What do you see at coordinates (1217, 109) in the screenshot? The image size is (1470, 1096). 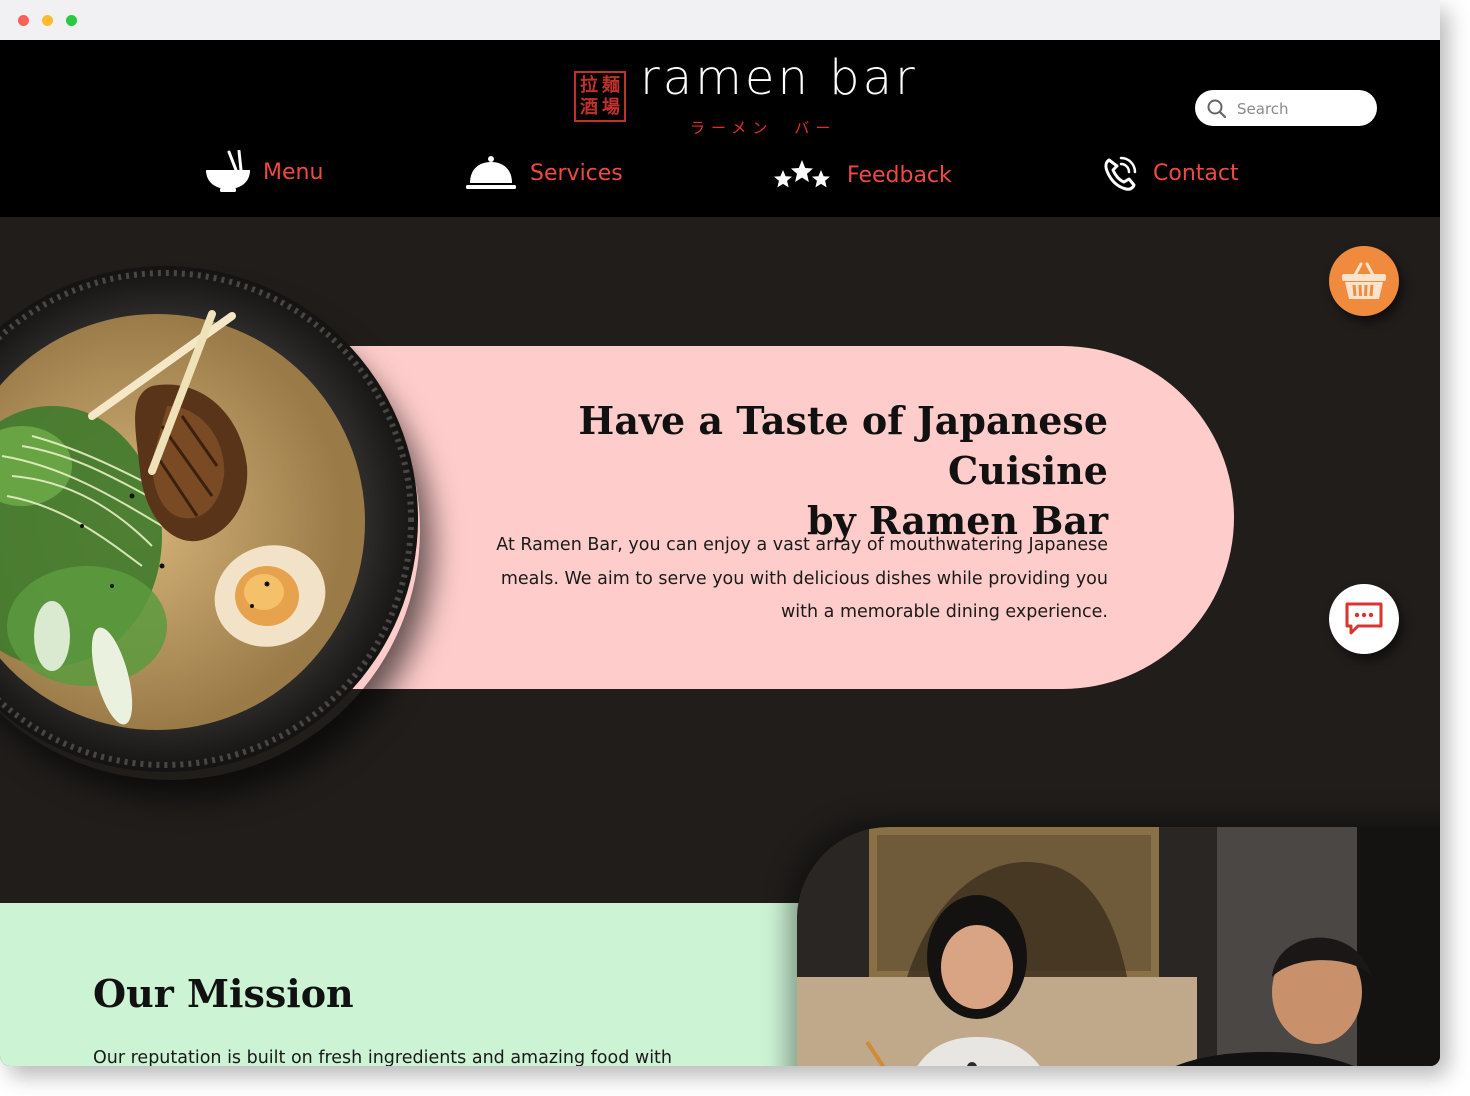 I see `search-icon` at bounding box center [1217, 109].